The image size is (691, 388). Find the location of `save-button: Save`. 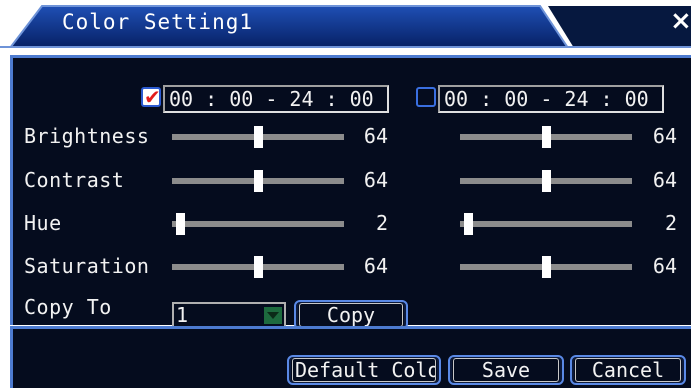

save-button: Save is located at coordinates (506, 370).